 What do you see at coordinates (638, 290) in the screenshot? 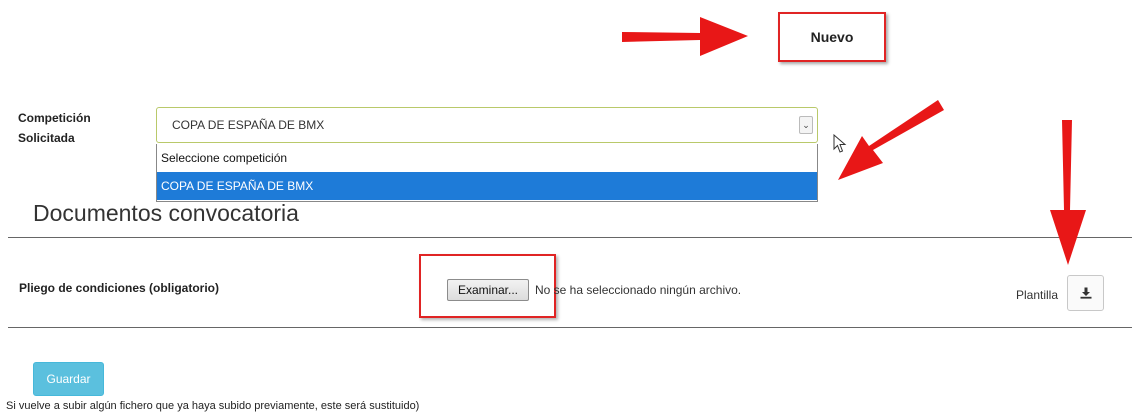
I see `file-status-text: No se ha seleccionado ningún archivo.` at bounding box center [638, 290].